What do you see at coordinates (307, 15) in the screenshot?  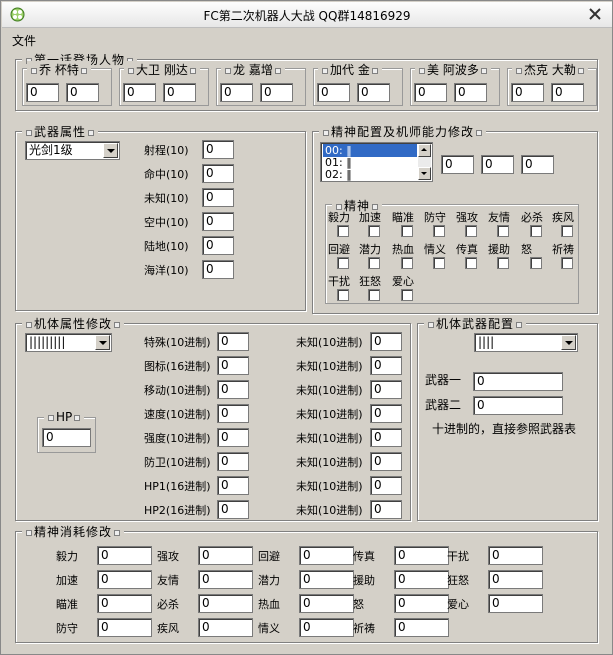 I see `title-bar: FC第二次机器人大战 QQ群14816929` at bounding box center [307, 15].